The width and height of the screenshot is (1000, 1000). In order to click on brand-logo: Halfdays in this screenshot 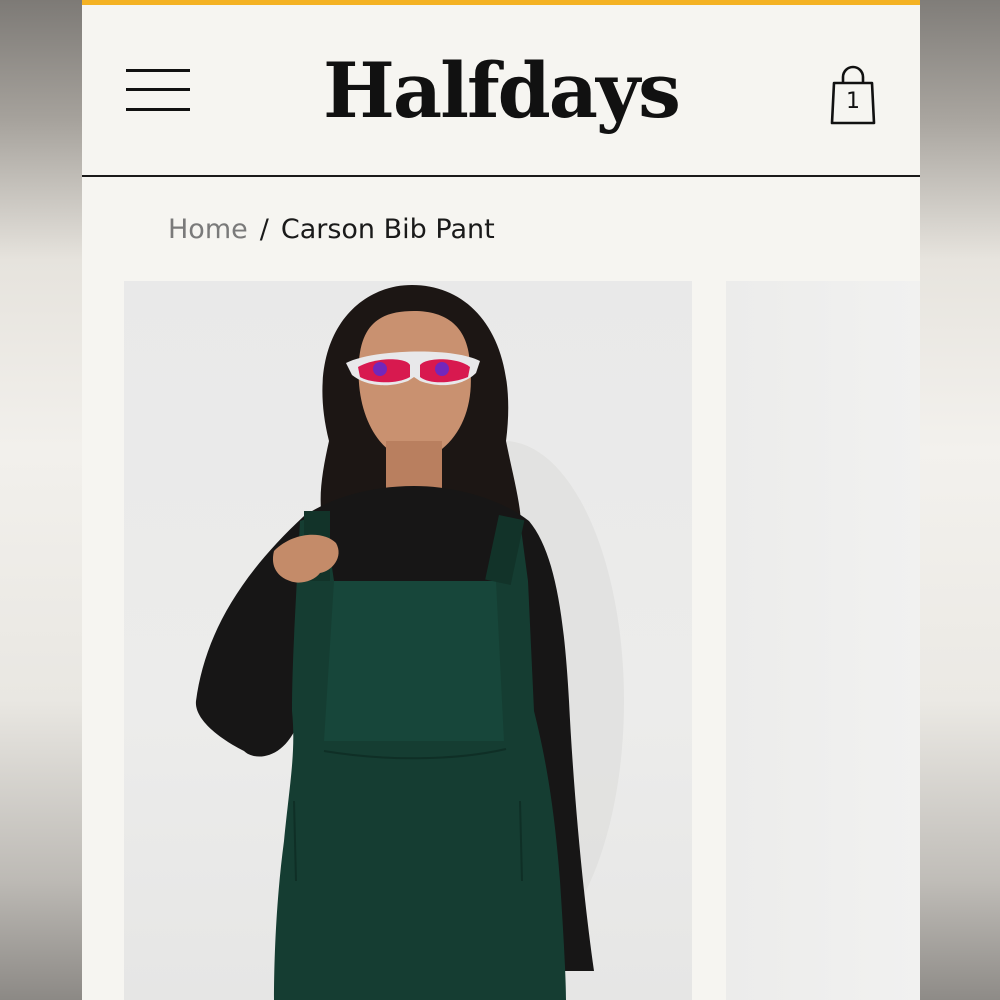, I will do `click(501, 91)`.